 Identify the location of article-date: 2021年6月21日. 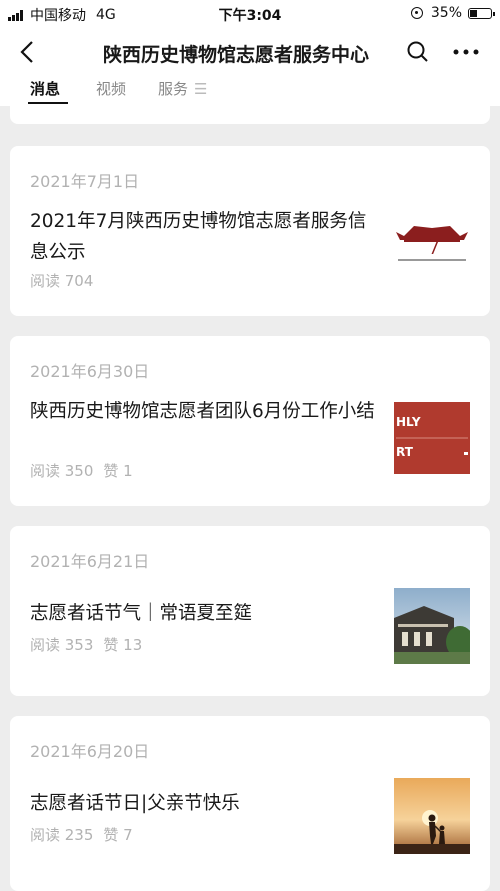
(90, 561).